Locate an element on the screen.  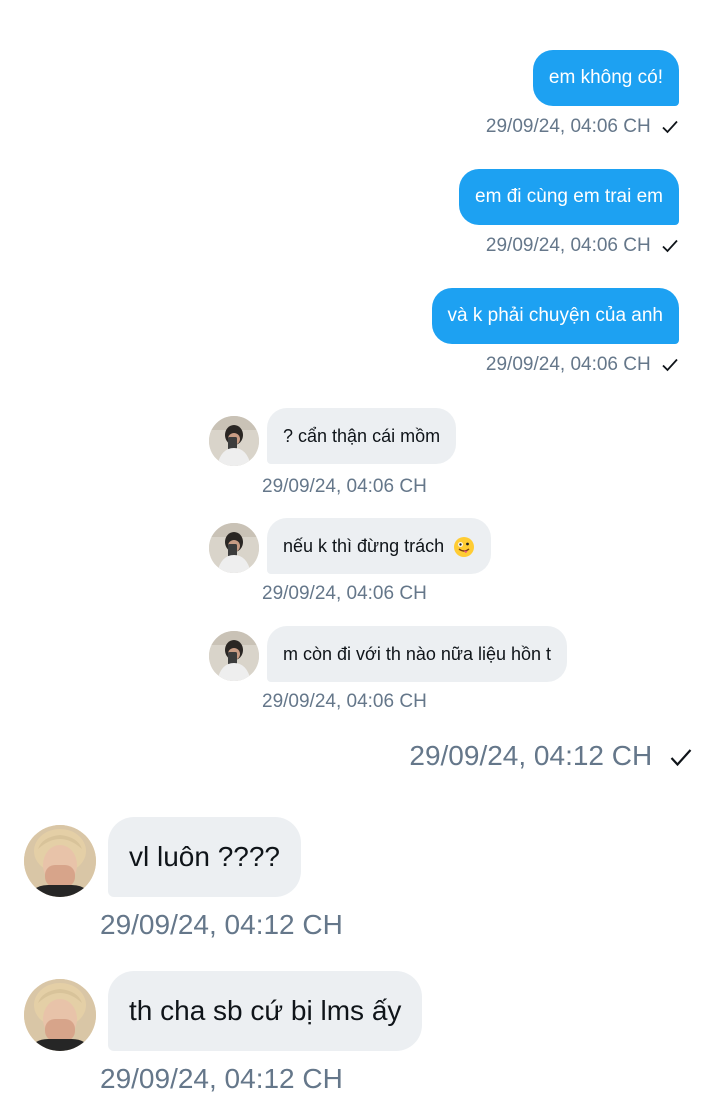
outgoing-message-bubble: em đi cùng em trai em is located at coordinates (569, 197).